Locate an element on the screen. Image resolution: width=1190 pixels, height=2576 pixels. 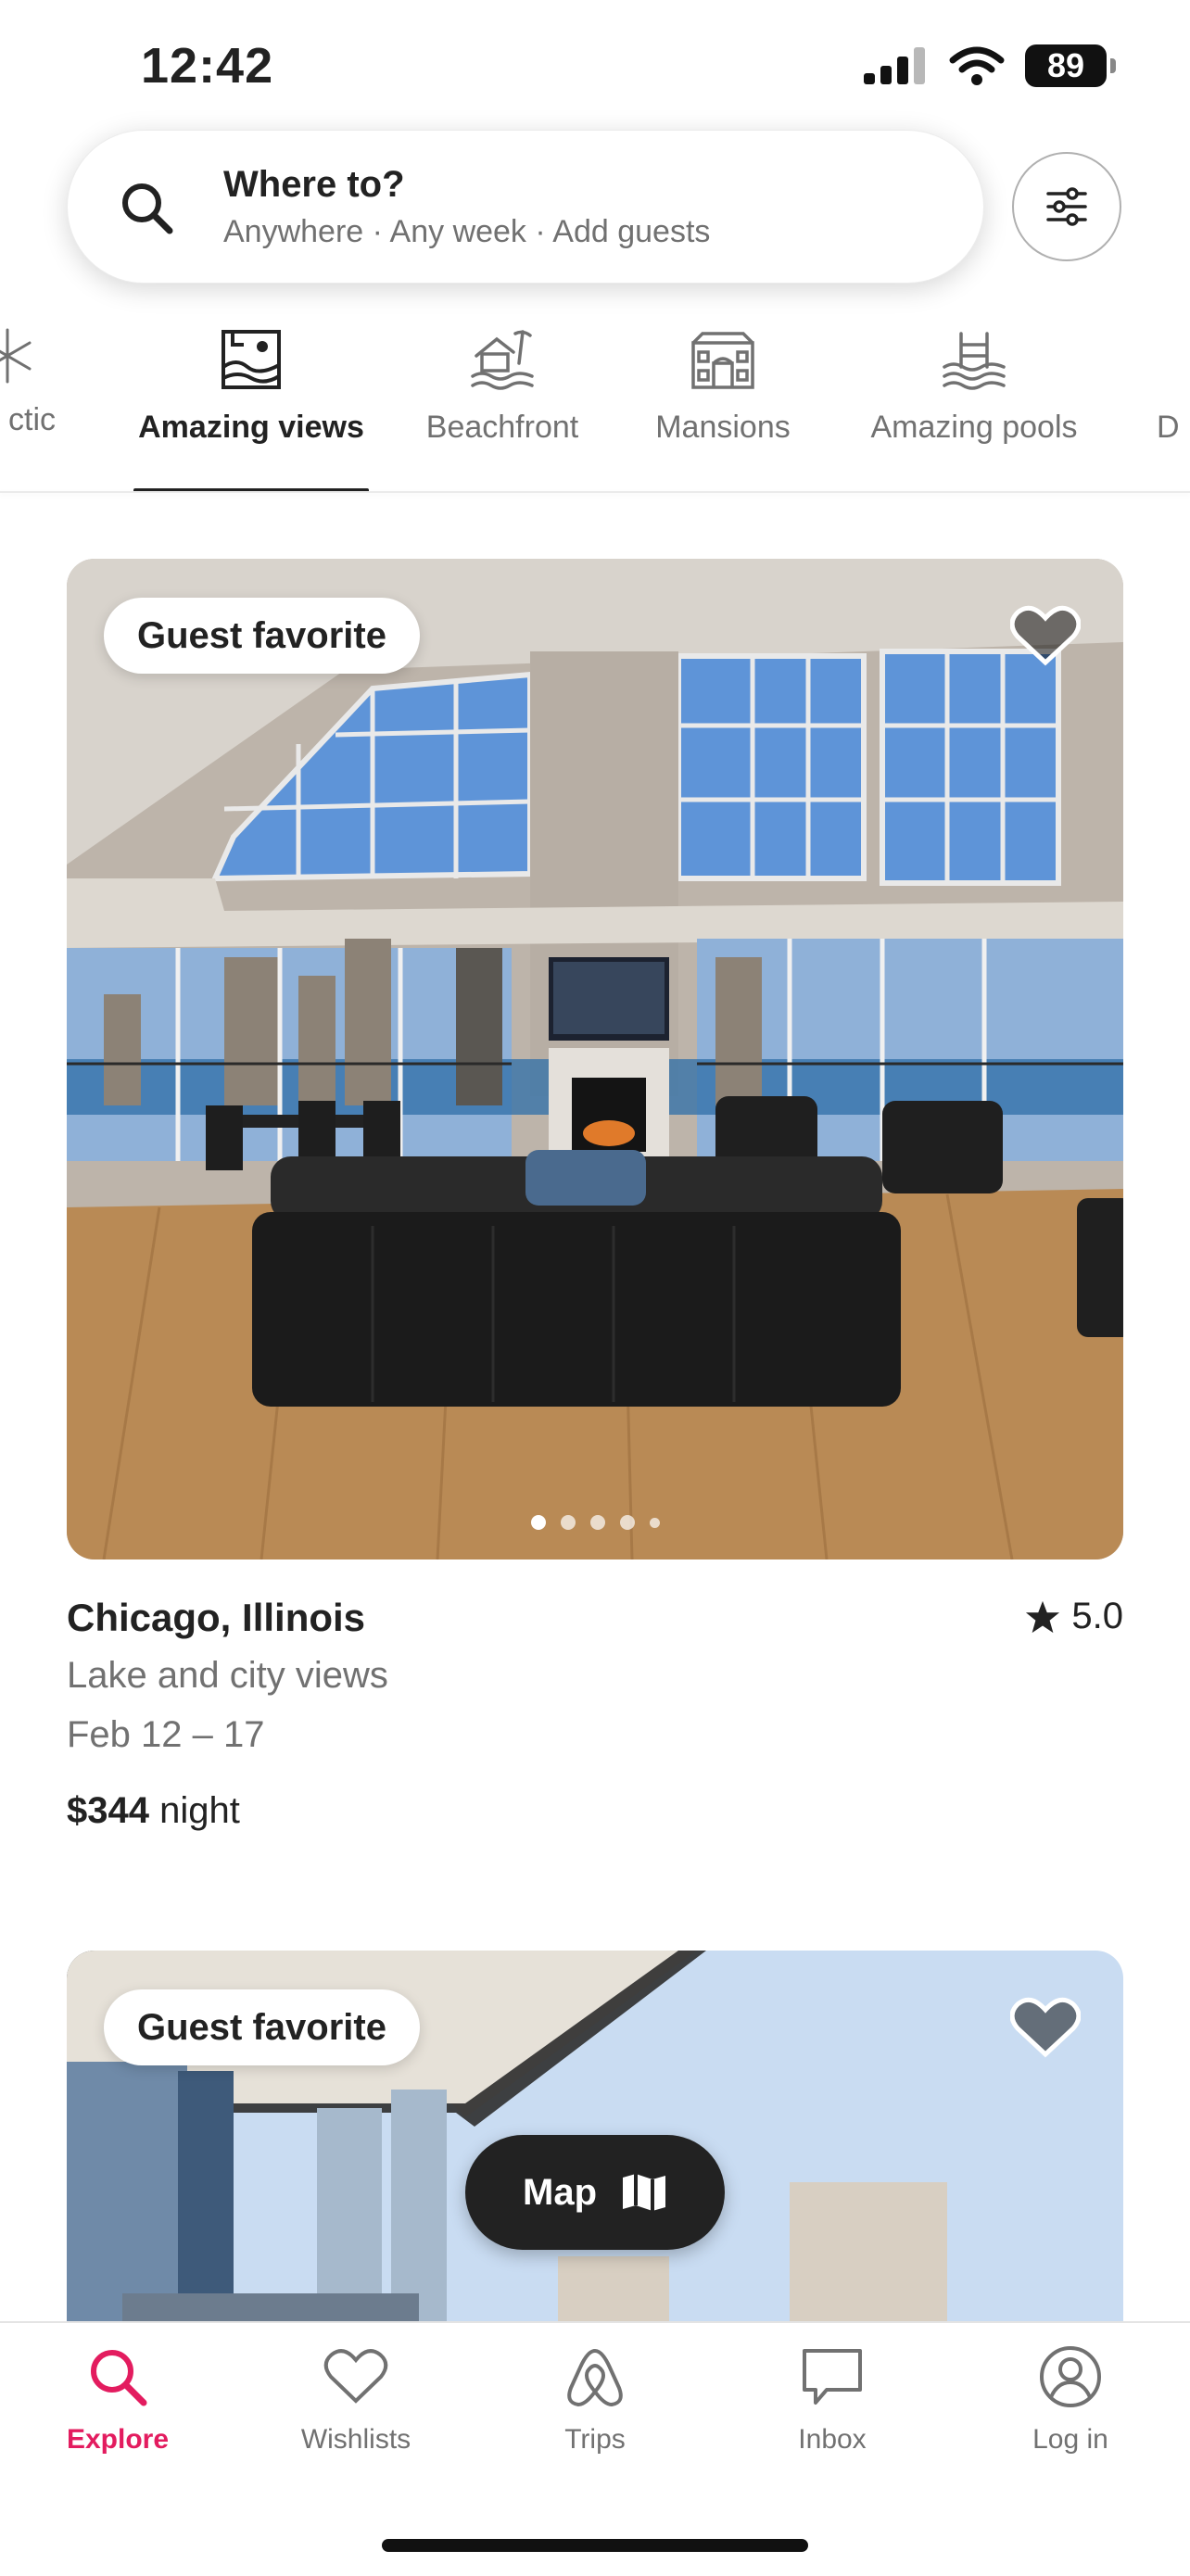
airbnb-logo-icon is located at coordinates (595, 2377).